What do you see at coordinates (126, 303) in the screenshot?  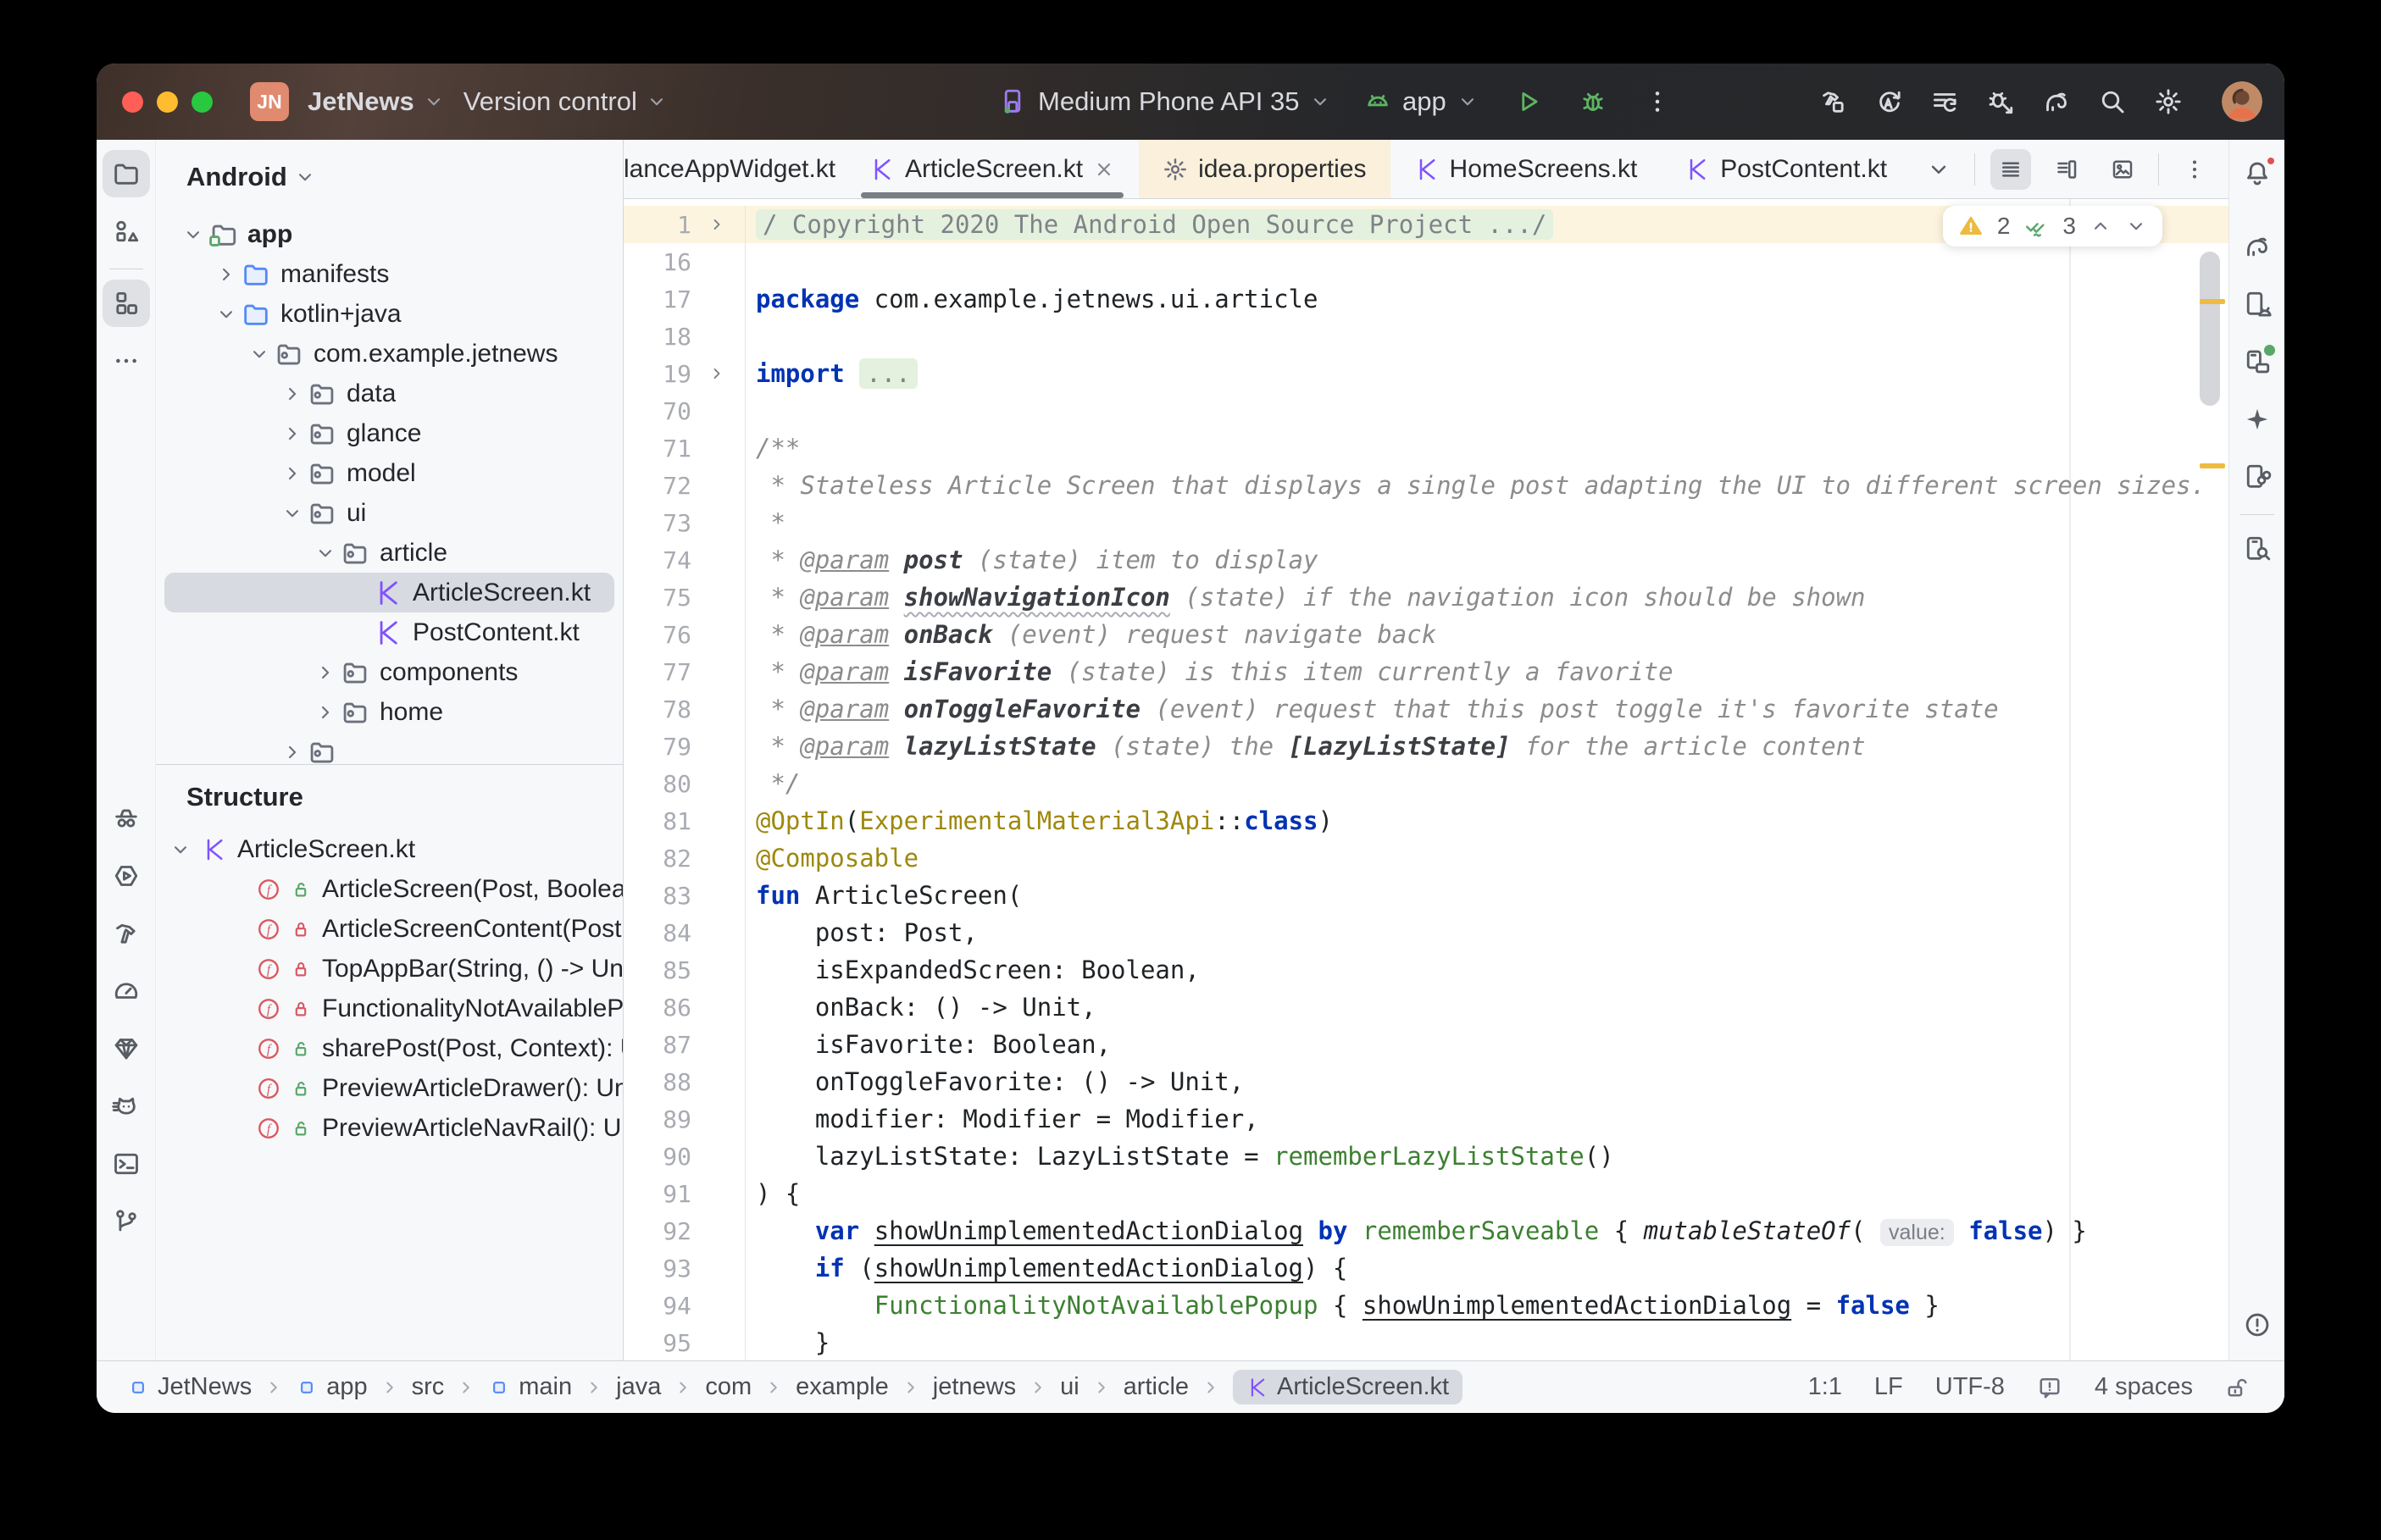 I see `structure-squares-button` at bounding box center [126, 303].